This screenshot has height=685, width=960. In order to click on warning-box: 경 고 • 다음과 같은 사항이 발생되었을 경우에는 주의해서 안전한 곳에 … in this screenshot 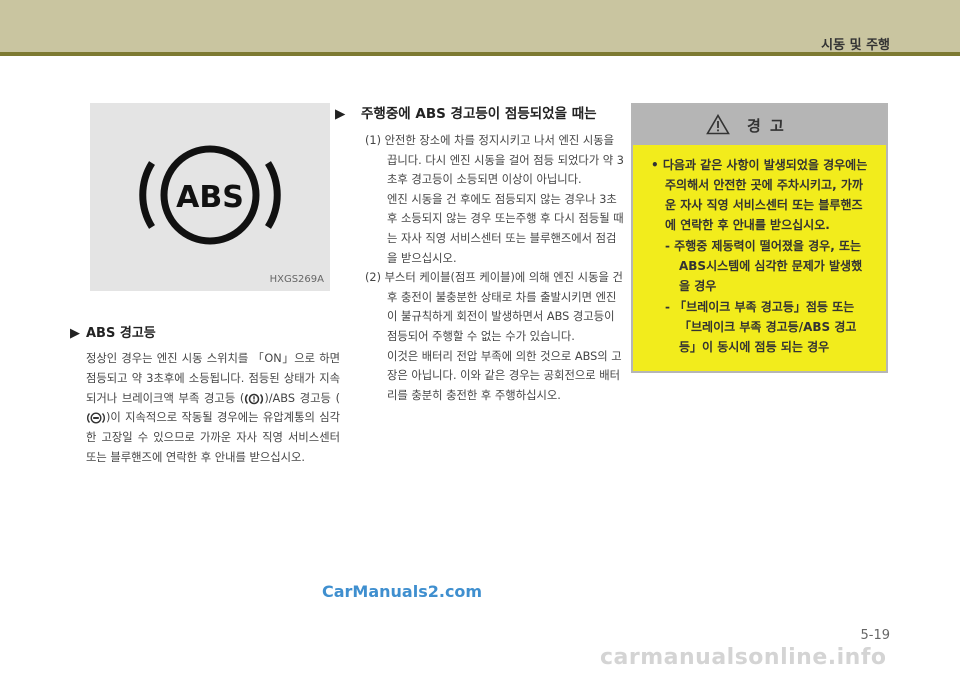, I will do `click(759, 238)`.